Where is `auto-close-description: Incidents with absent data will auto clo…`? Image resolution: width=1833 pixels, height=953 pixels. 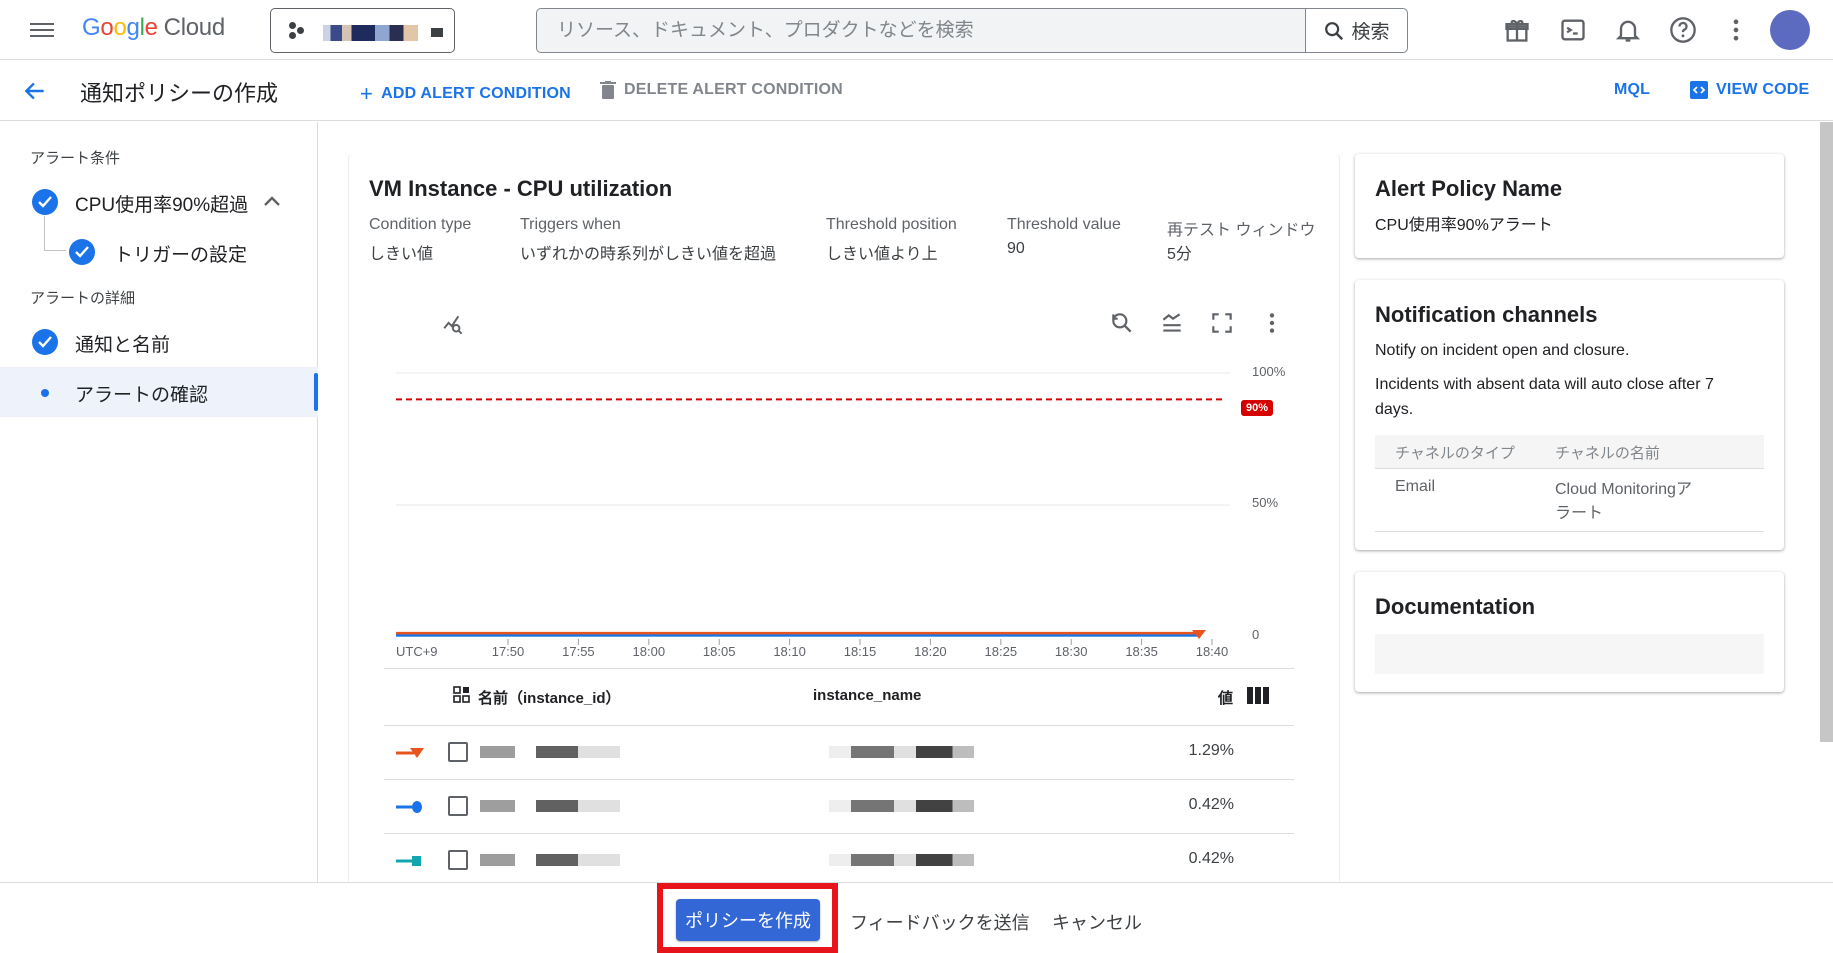 auto-close-description: Incidents with absent data will auto clo… is located at coordinates (1560, 397).